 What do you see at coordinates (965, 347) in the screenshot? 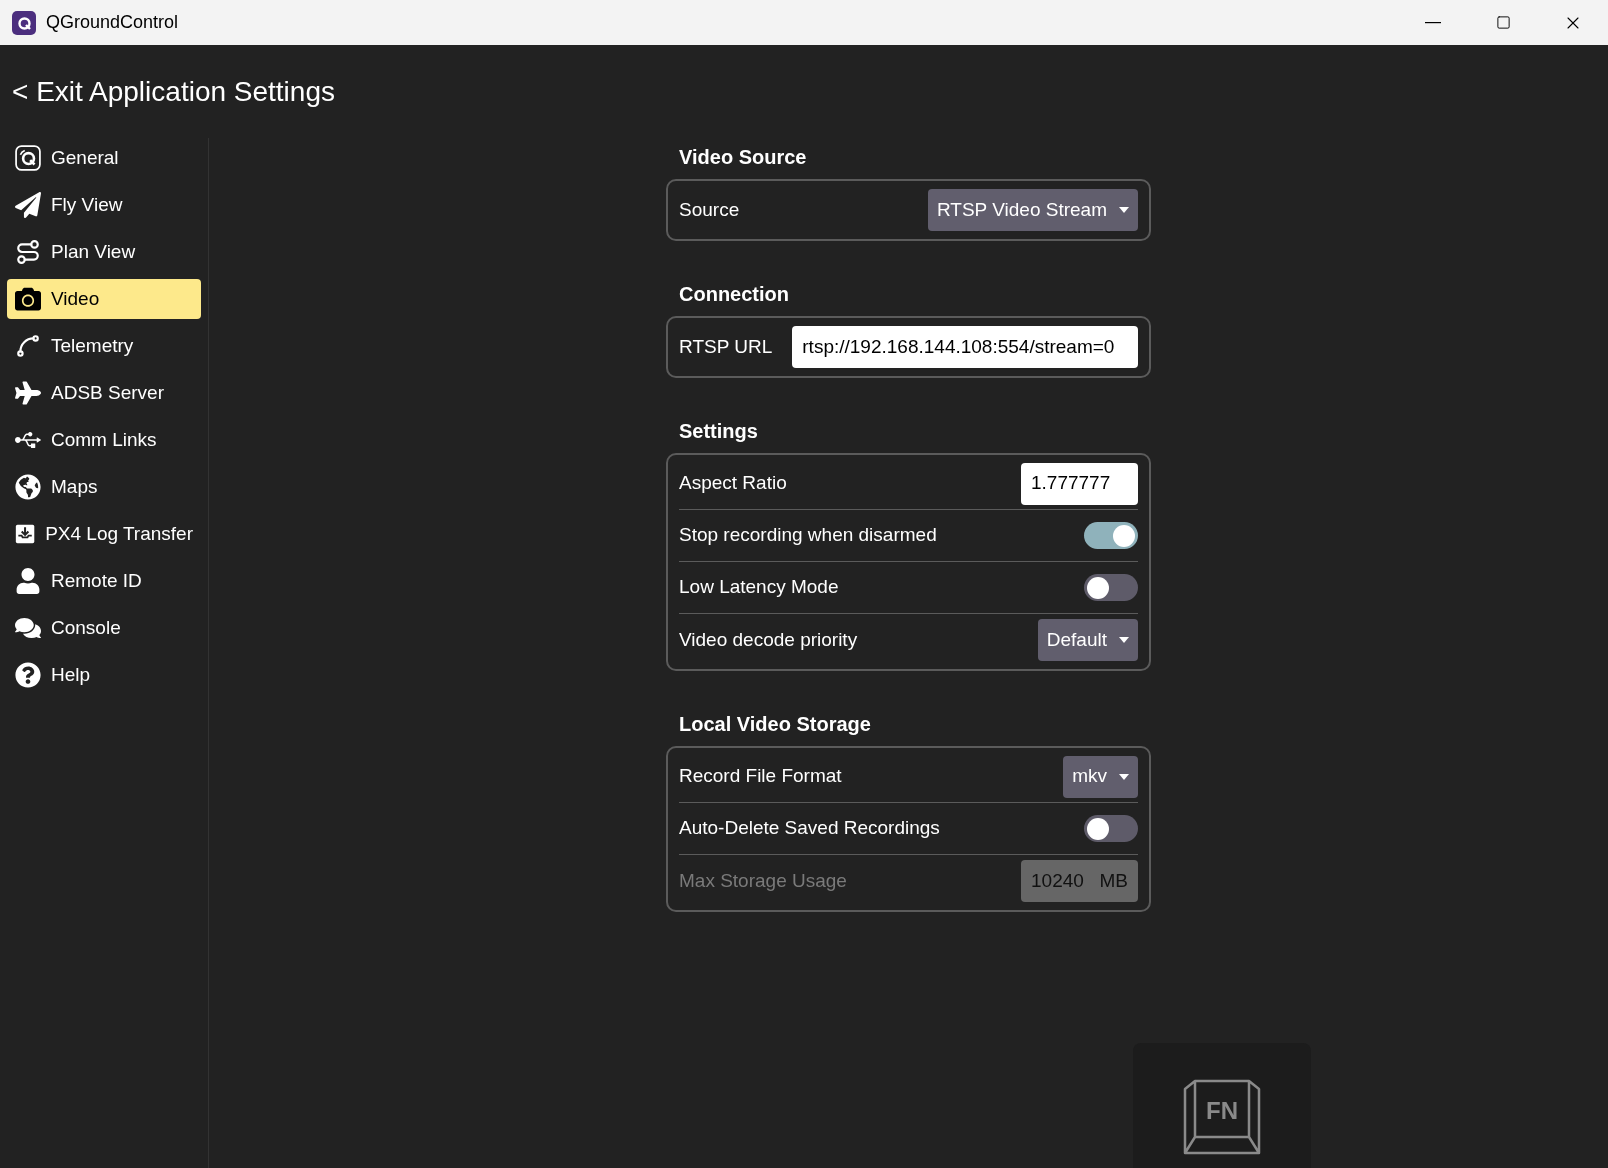
I see `url-input-field: rtsp://192.168.144.108:554/stream=0` at bounding box center [965, 347].